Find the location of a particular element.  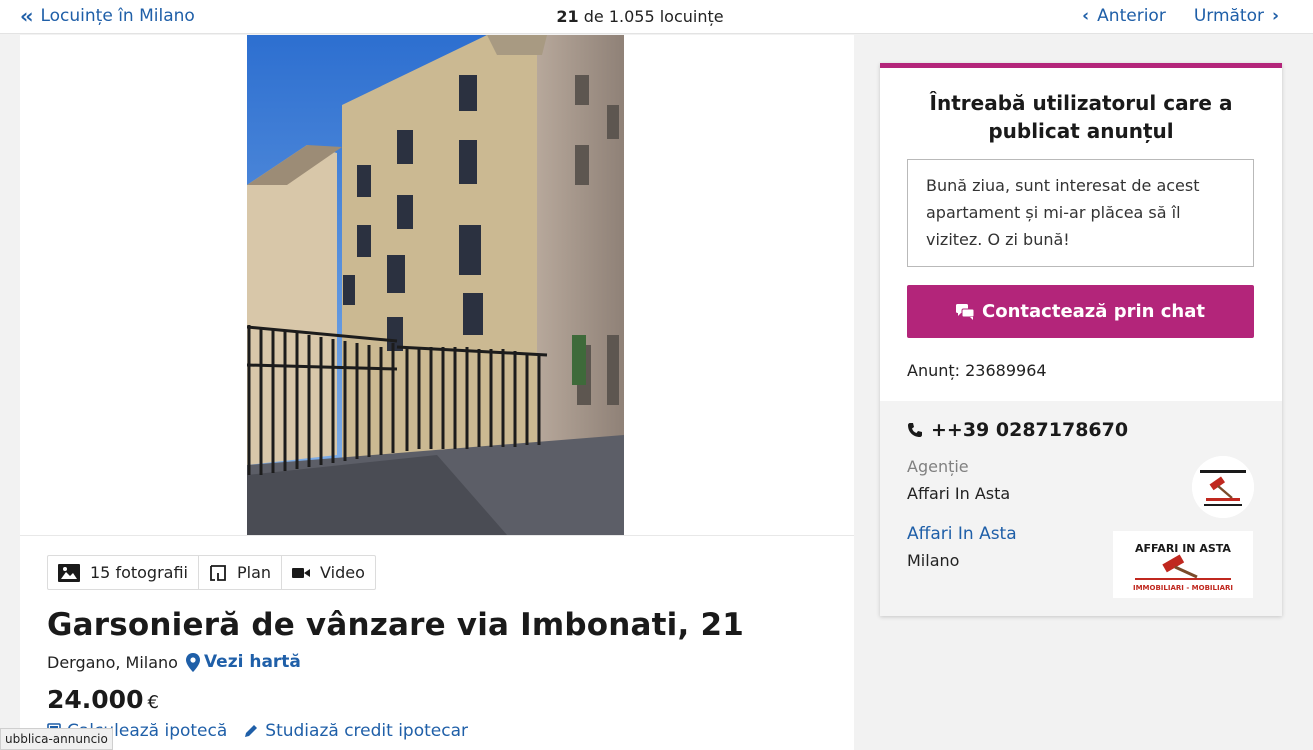

listing-price: 24.000 € is located at coordinates (103, 699).